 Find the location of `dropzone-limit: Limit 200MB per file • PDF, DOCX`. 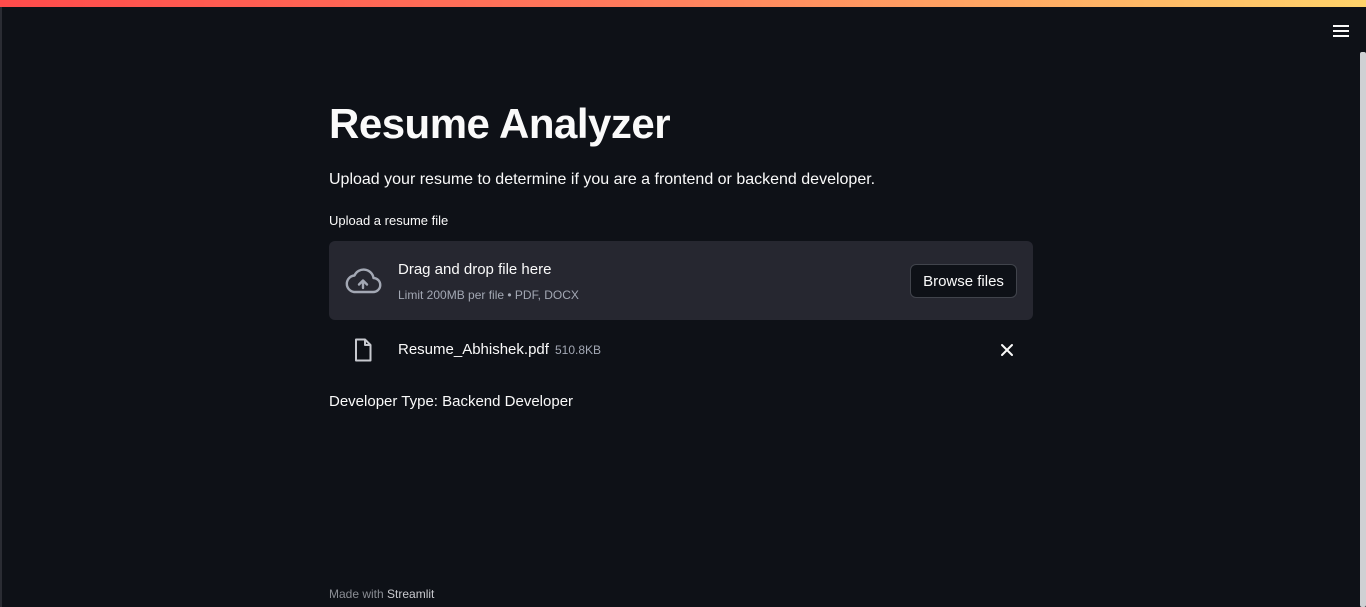

dropzone-limit: Limit 200MB per file • PDF, DOCX is located at coordinates (488, 295).